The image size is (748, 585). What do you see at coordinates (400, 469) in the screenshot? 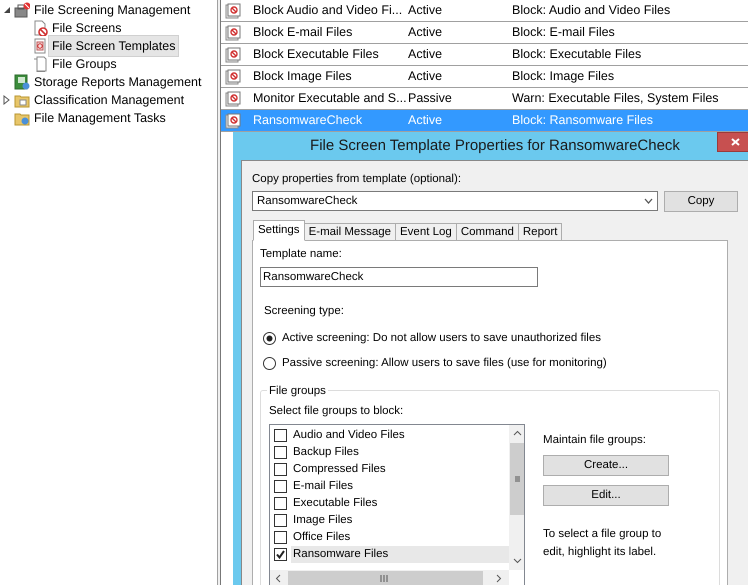
I see `list-item: Compressed Files` at bounding box center [400, 469].